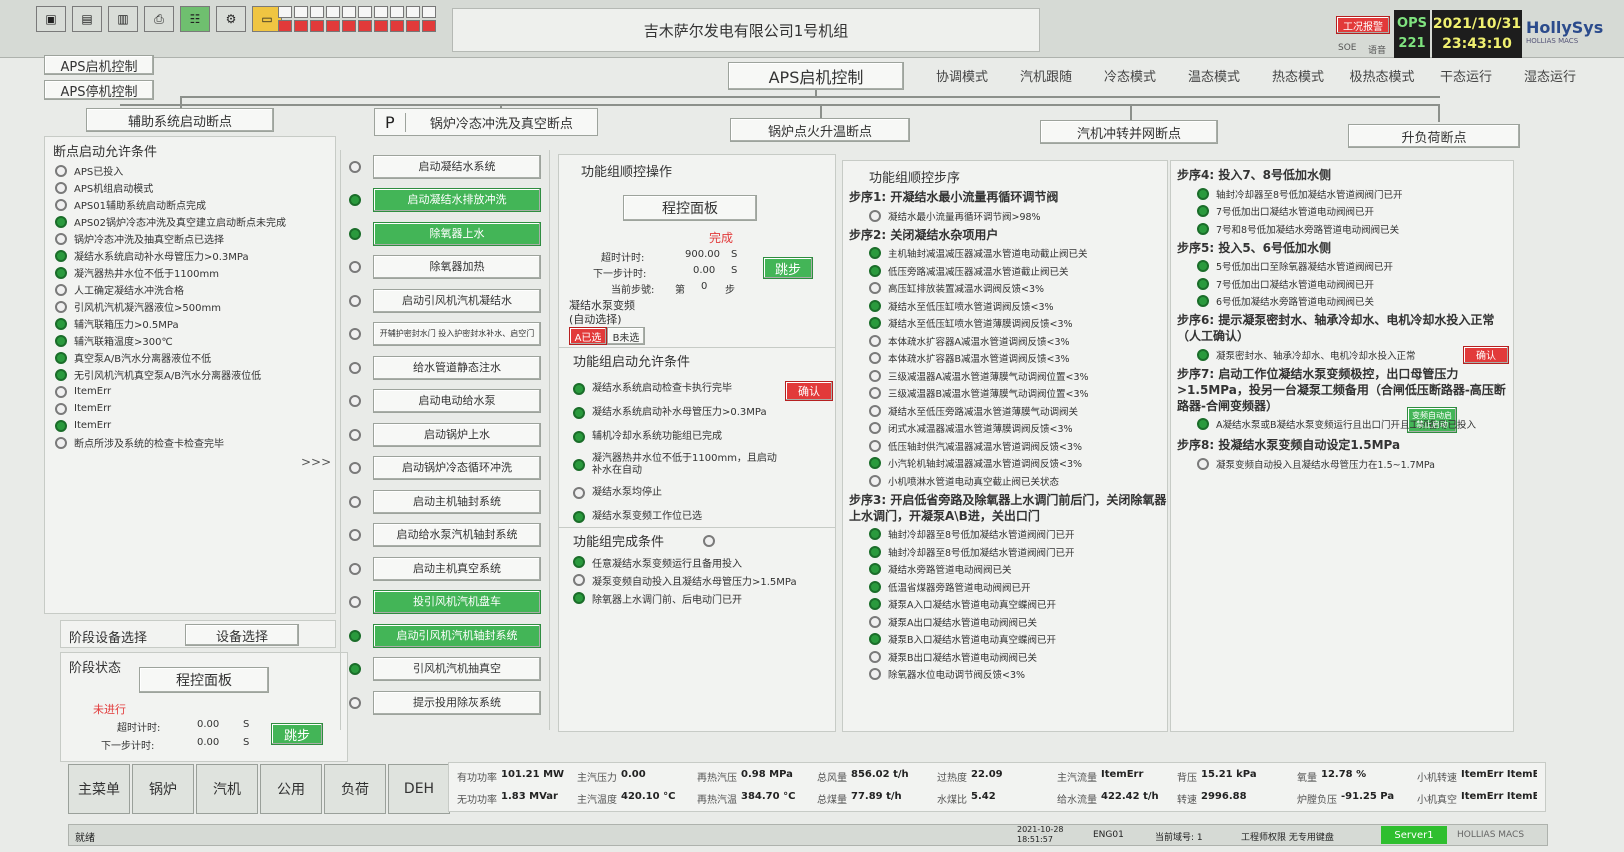 This screenshot has height=852, width=1624. What do you see at coordinates (588, 336) in the screenshot?
I see `pump-a-button: A已选` at bounding box center [588, 336].